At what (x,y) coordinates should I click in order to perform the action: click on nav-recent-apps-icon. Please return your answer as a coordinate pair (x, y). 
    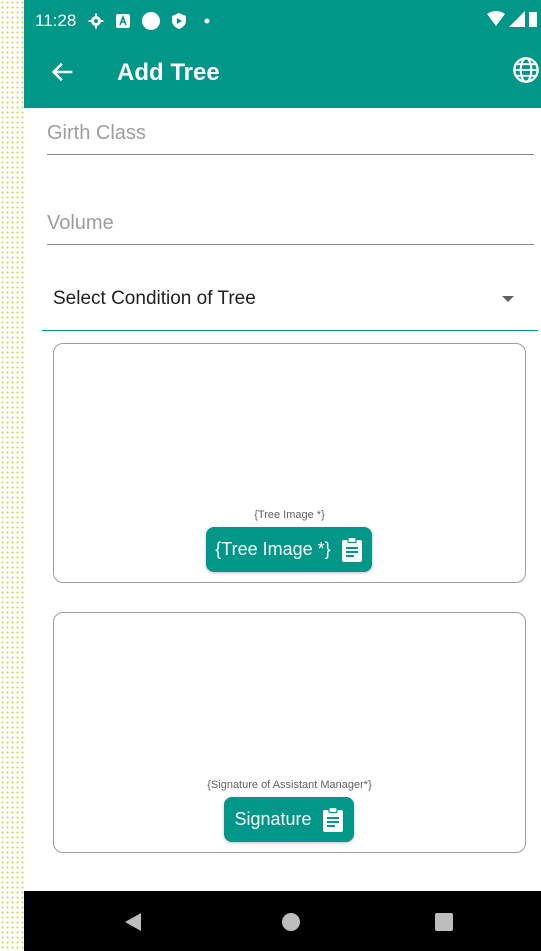
    Looking at the image, I should click on (444, 922).